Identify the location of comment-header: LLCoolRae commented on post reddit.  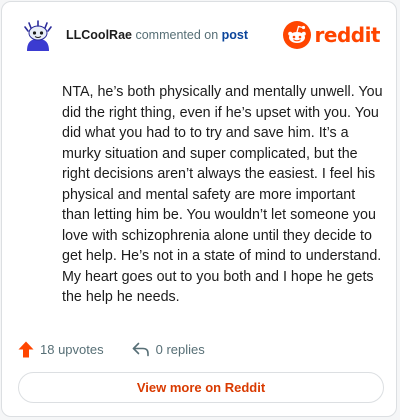
(201, 35).